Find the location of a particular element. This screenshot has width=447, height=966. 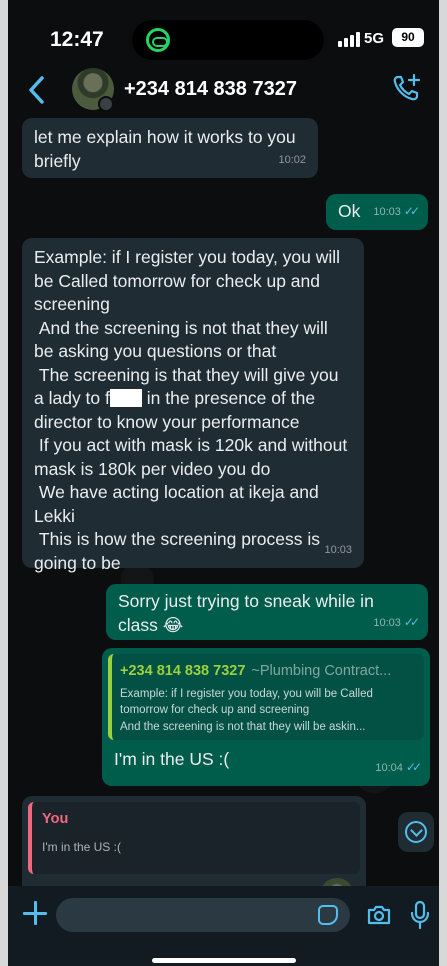

message-bubble: Ok 10:03 ✓✓ is located at coordinates (377, 212).